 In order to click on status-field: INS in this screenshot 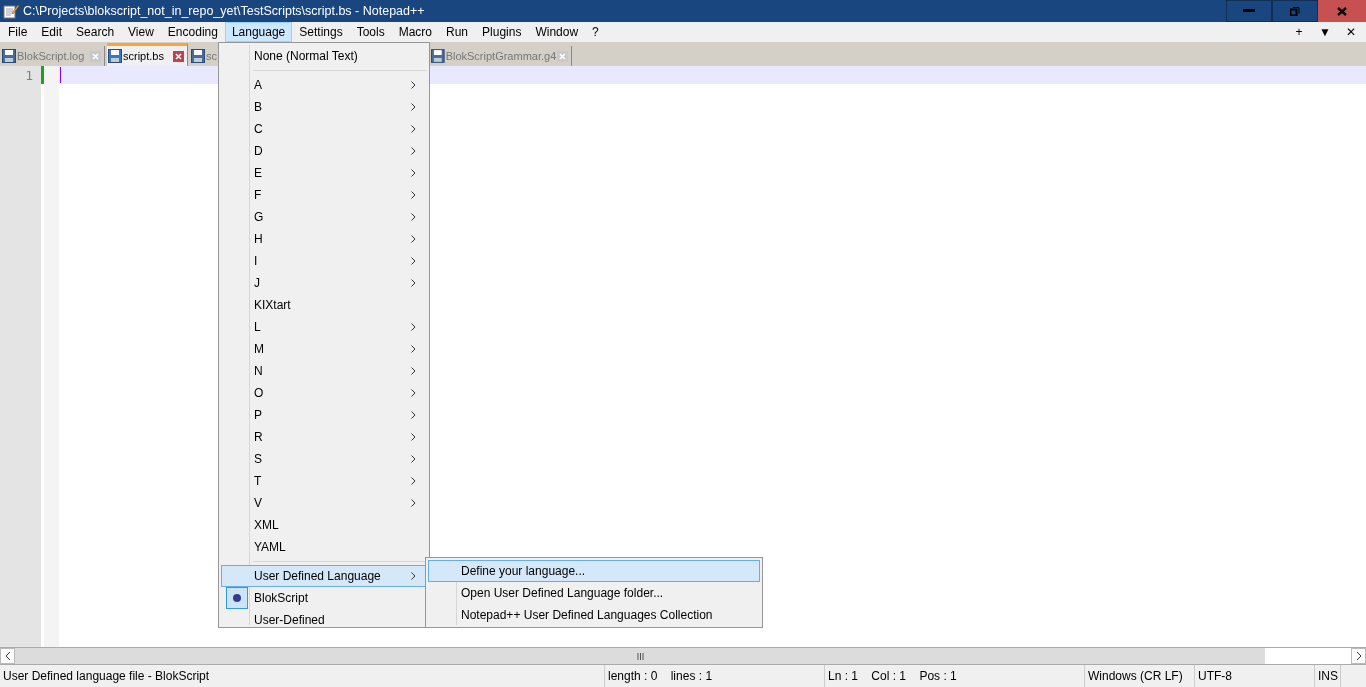, I will do `click(1328, 676)`.